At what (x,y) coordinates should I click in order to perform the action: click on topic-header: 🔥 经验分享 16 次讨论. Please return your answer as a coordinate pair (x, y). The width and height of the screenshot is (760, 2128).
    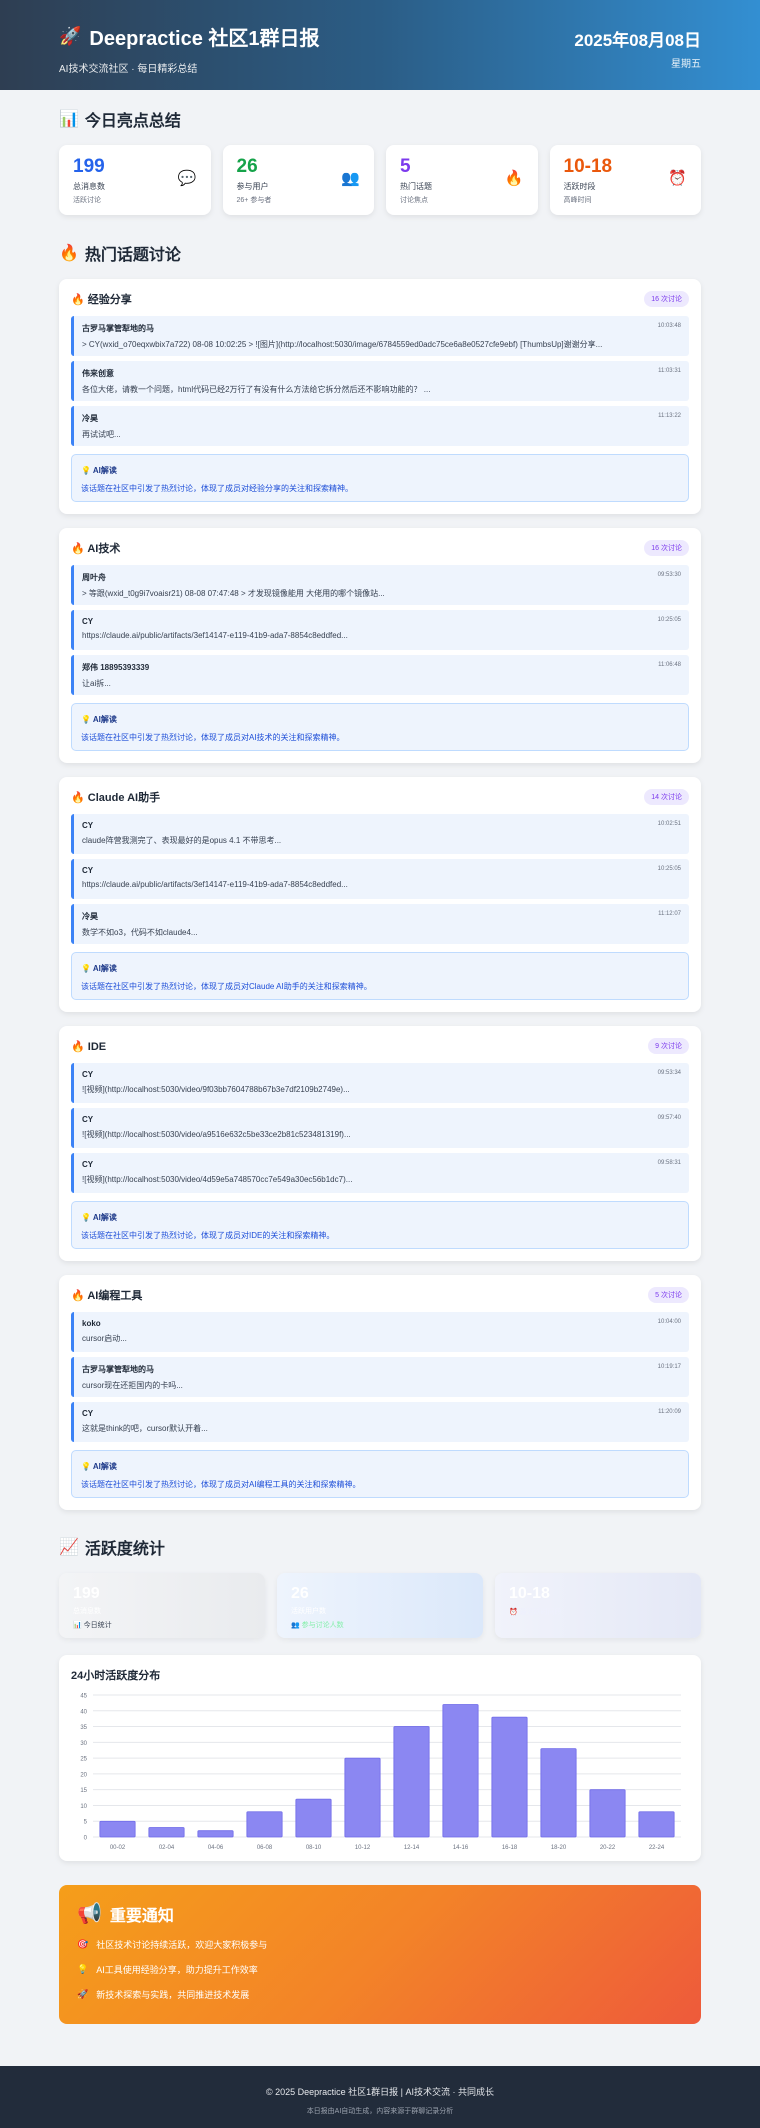
    Looking at the image, I should click on (380, 299).